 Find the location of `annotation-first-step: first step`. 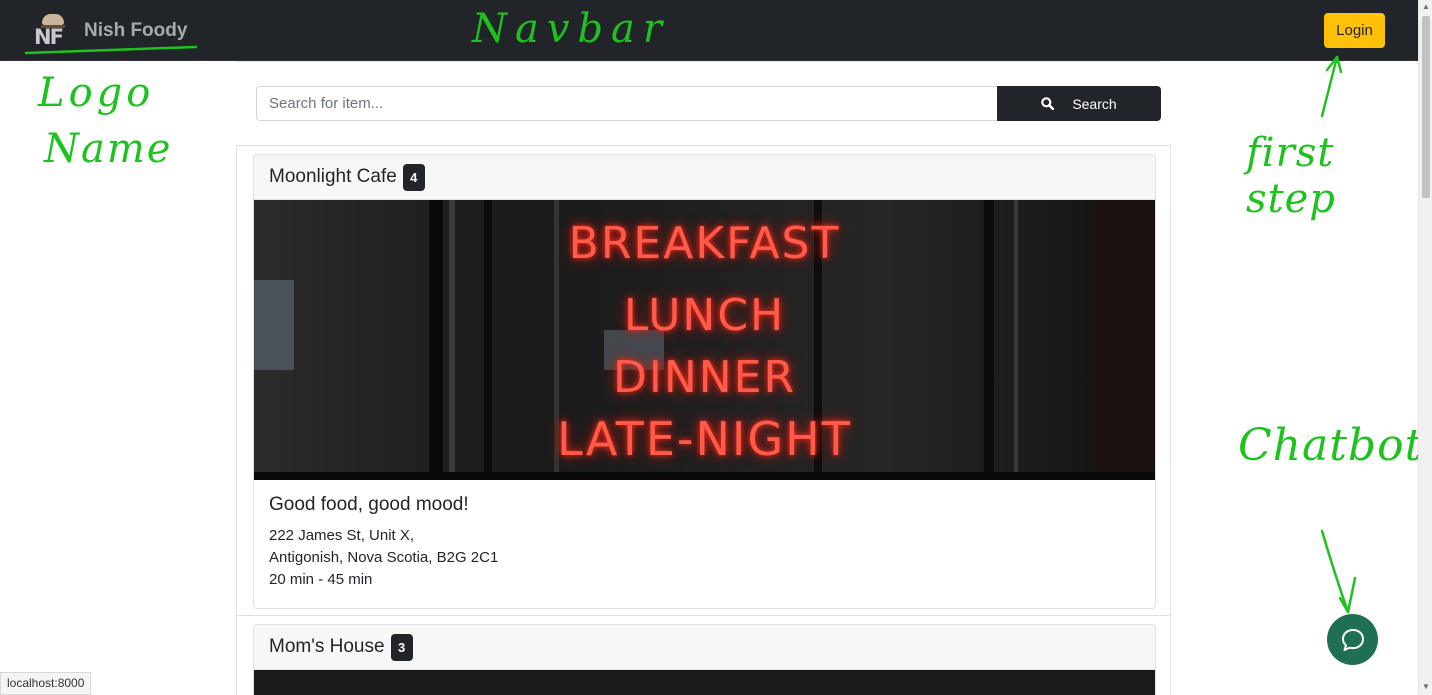

annotation-first-step: first step is located at coordinates (1291, 176).